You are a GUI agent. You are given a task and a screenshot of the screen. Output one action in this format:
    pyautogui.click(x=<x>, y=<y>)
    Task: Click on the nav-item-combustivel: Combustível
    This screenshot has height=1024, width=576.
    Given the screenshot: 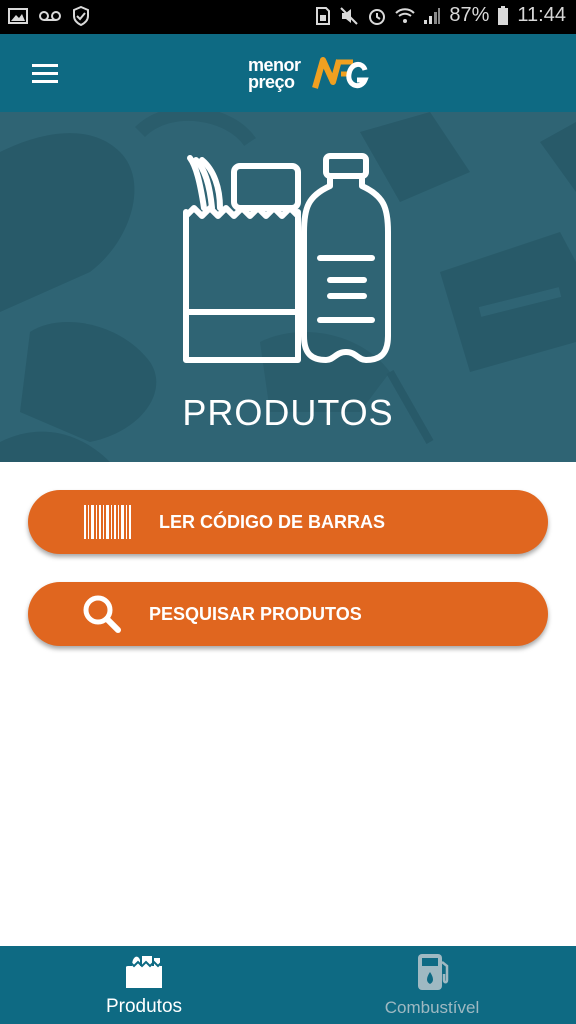 What is the action you would take?
    pyautogui.click(x=432, y=985)
    